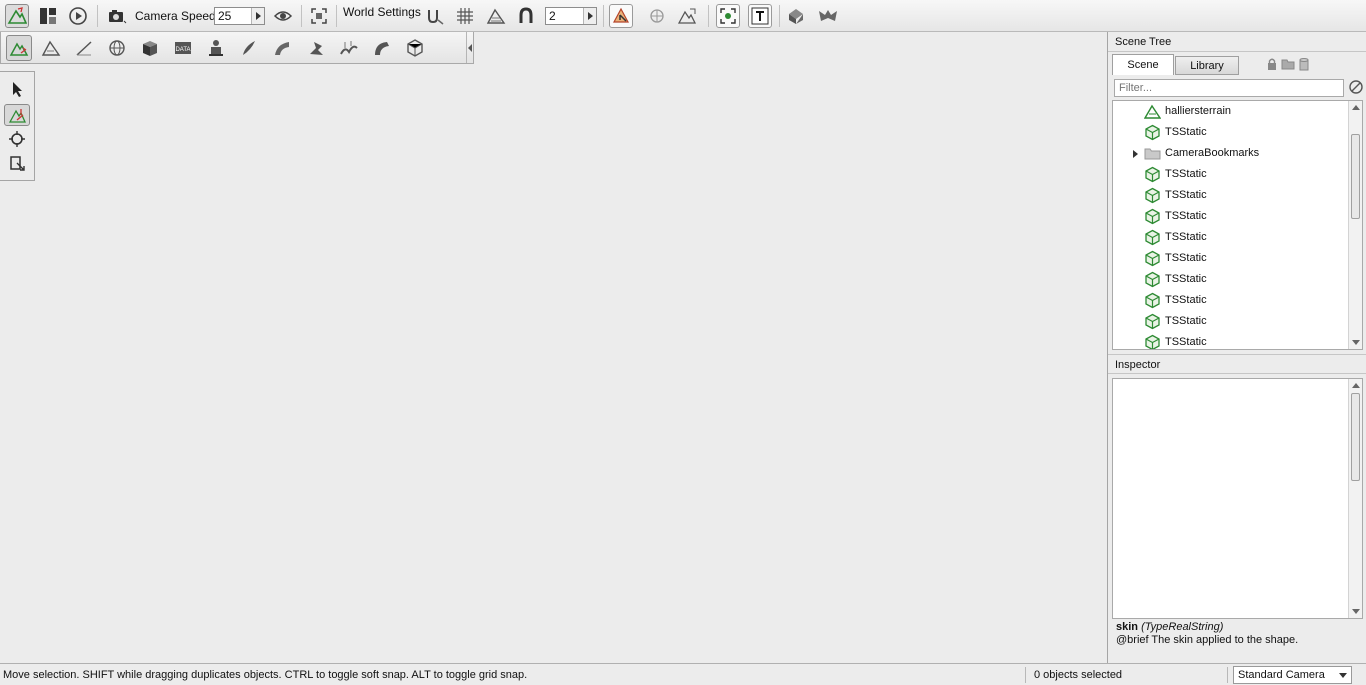  What do you see at coordinates (17, 89) in the screenshot?
I see `select-arrow-icon` at bounding box center [17, 89].